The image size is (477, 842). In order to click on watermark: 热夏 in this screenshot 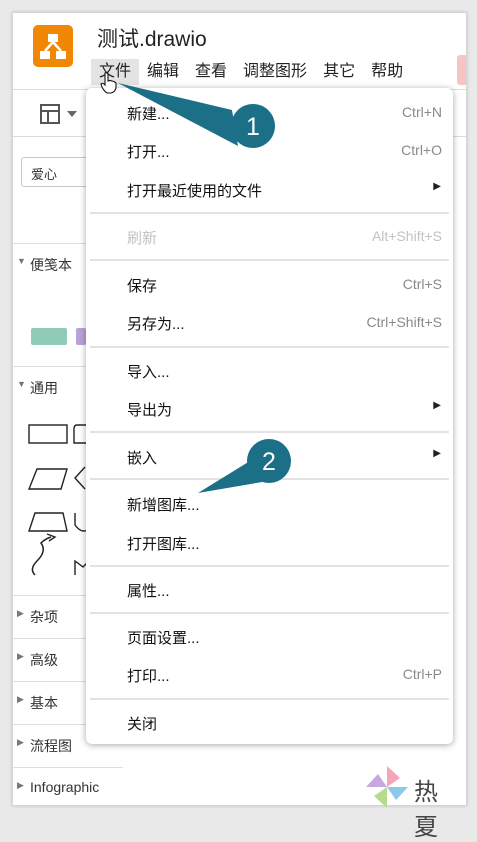, I will do `click(417, 802)`.